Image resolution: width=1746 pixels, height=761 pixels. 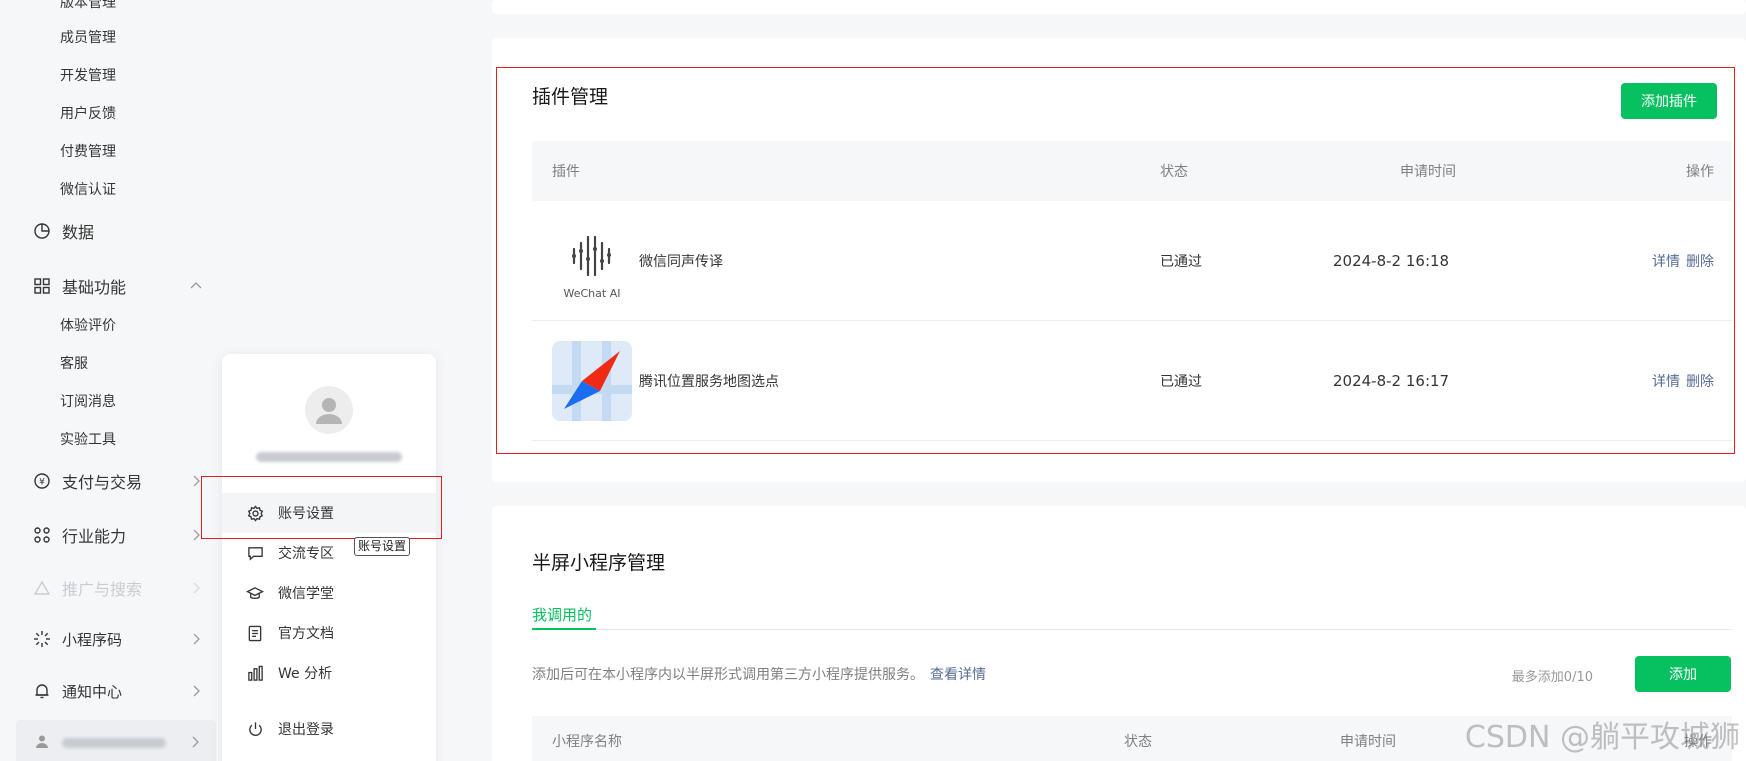 I want to click on sidebar-item-service: 客服, so click(x=74, y=364).